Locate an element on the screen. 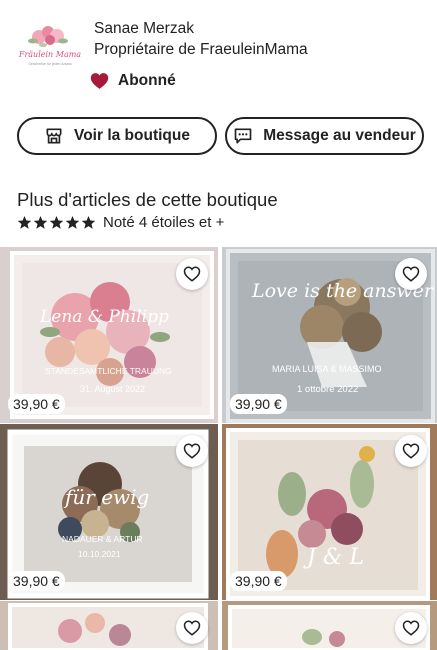 This screenshot has width=437, height=650. shop-logo: Fräulein Mama Geschenke für jeden Anlass is located at coordinates (50, 50).